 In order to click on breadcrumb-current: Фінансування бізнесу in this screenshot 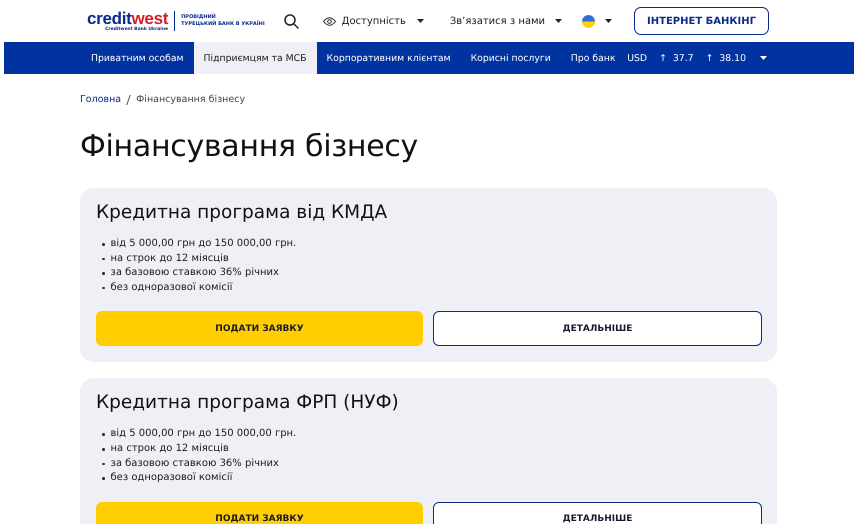, I will do `click(191, 99)`.